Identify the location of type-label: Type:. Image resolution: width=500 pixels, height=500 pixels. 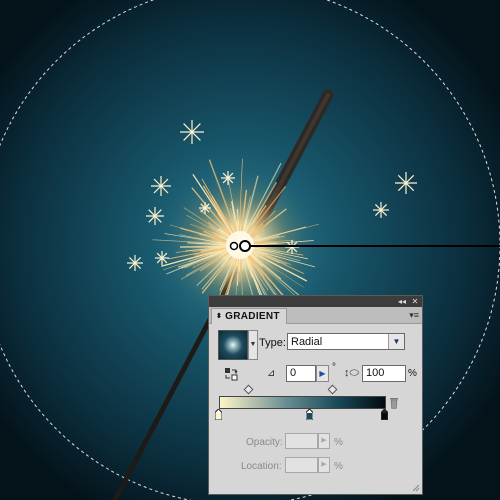
(272, 343).